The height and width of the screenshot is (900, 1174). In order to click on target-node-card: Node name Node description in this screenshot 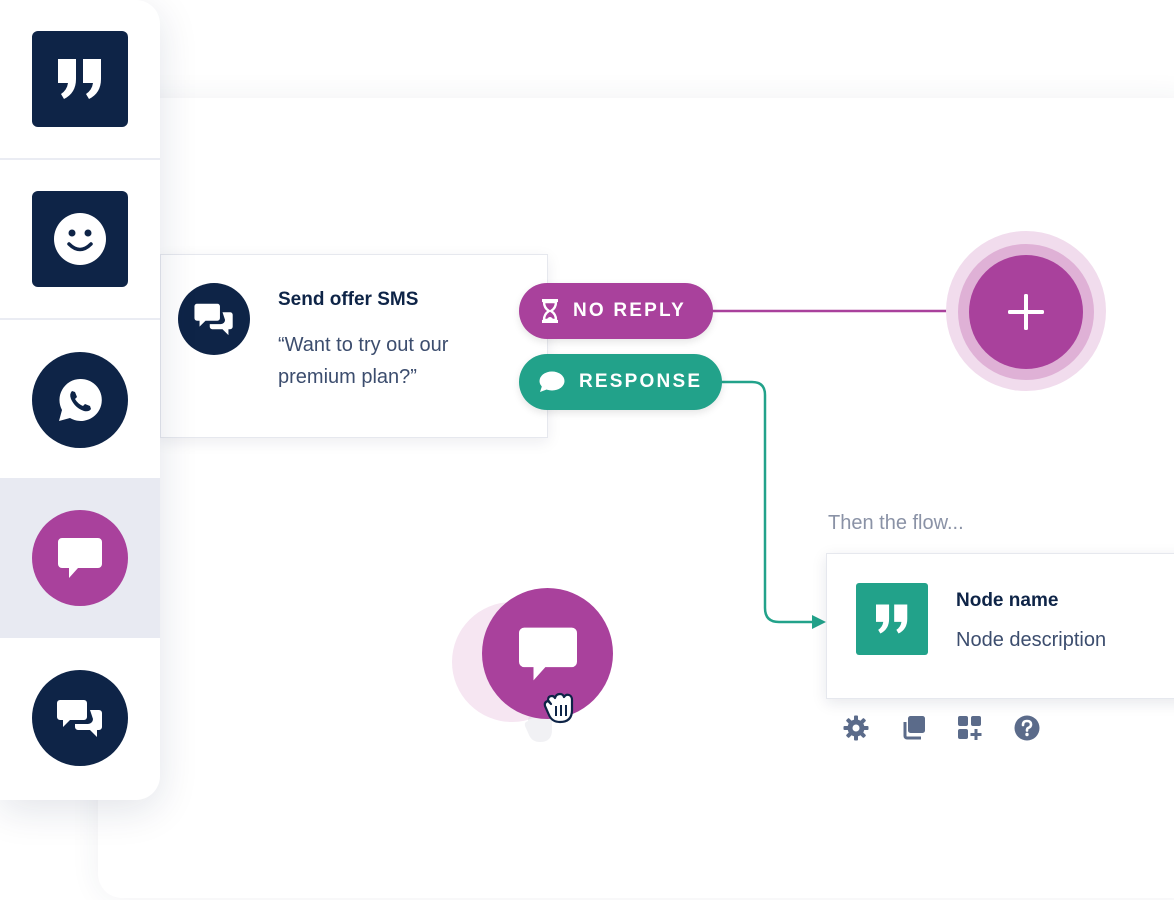, I will do `click(1000, 626)`.